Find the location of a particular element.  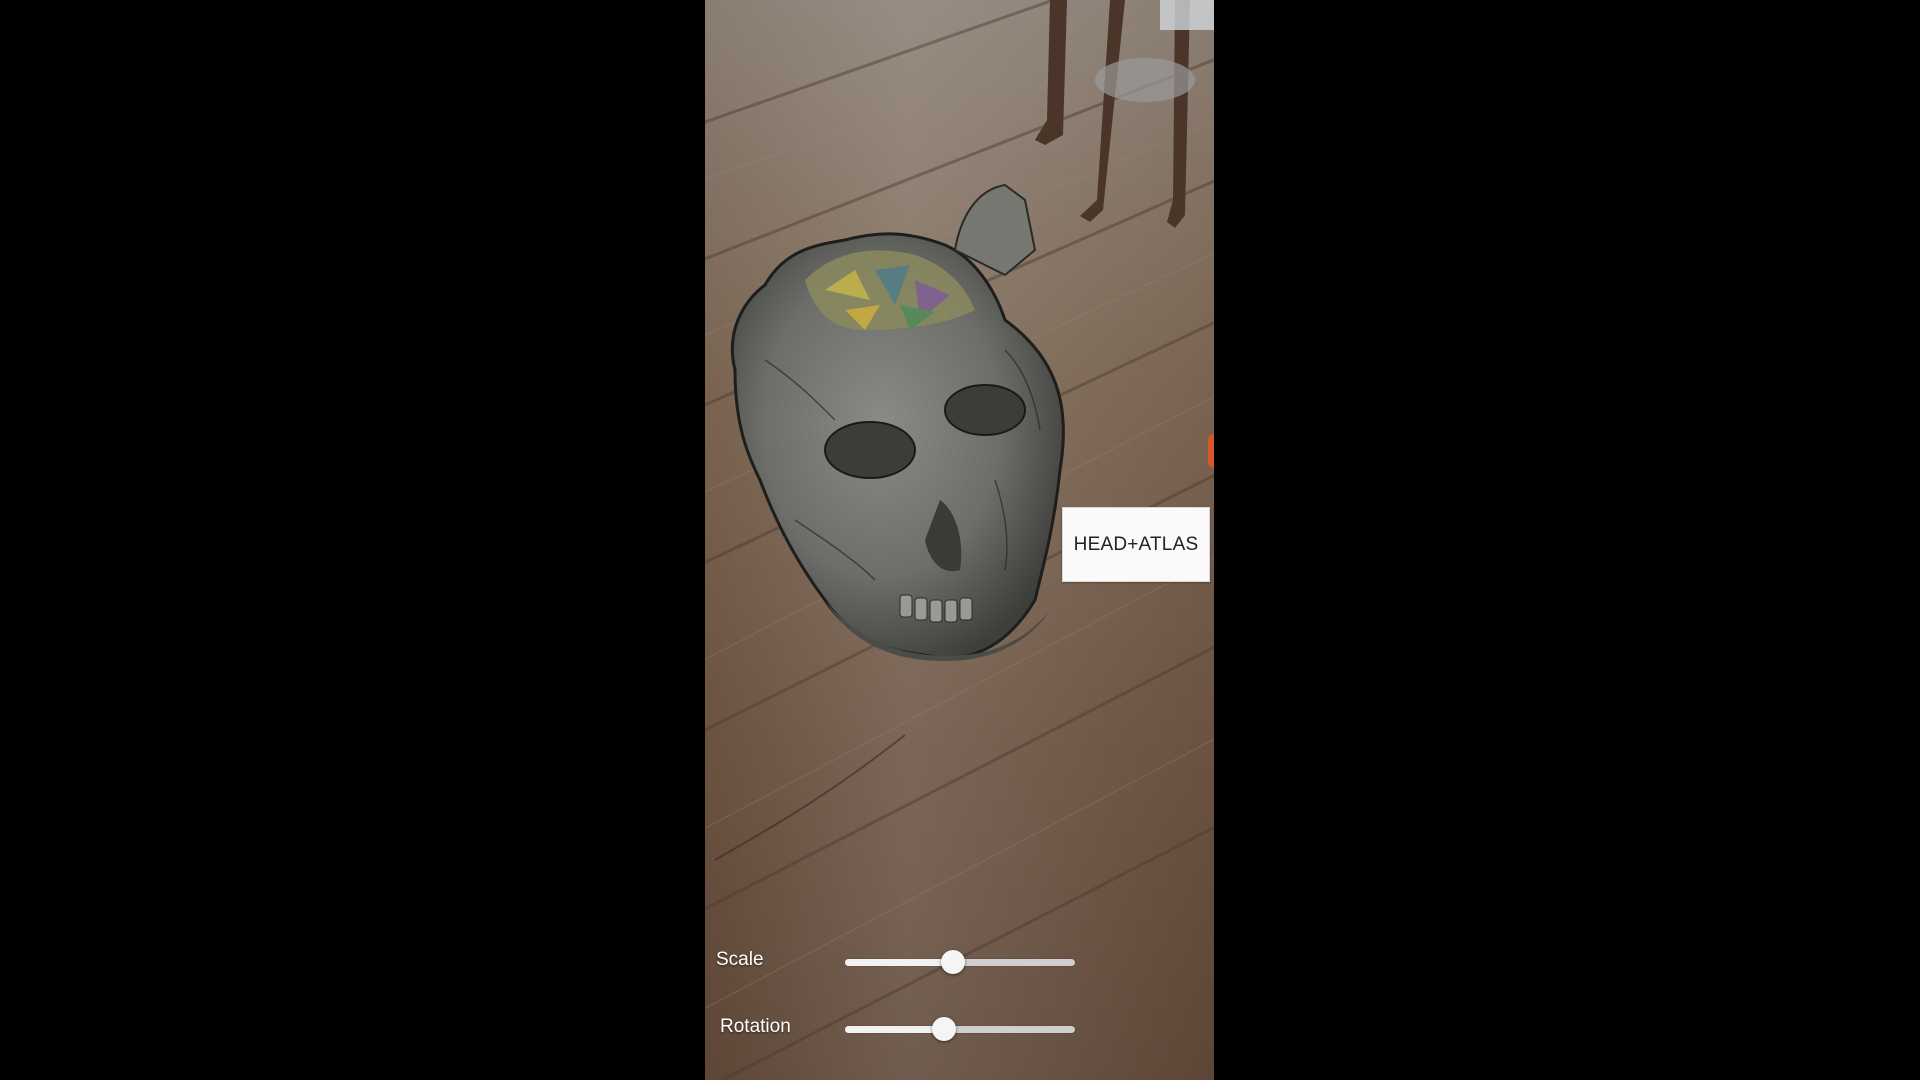

rotation-slider-fill is located at coordinates (894, 1029).